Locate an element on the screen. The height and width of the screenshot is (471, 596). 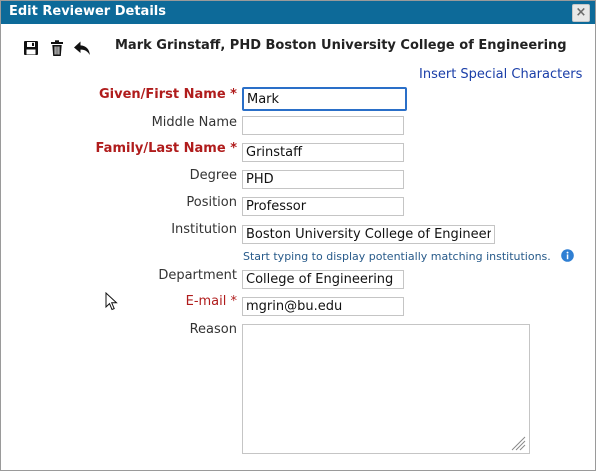
institution-label: Institution is located at coordinates (204, 229).